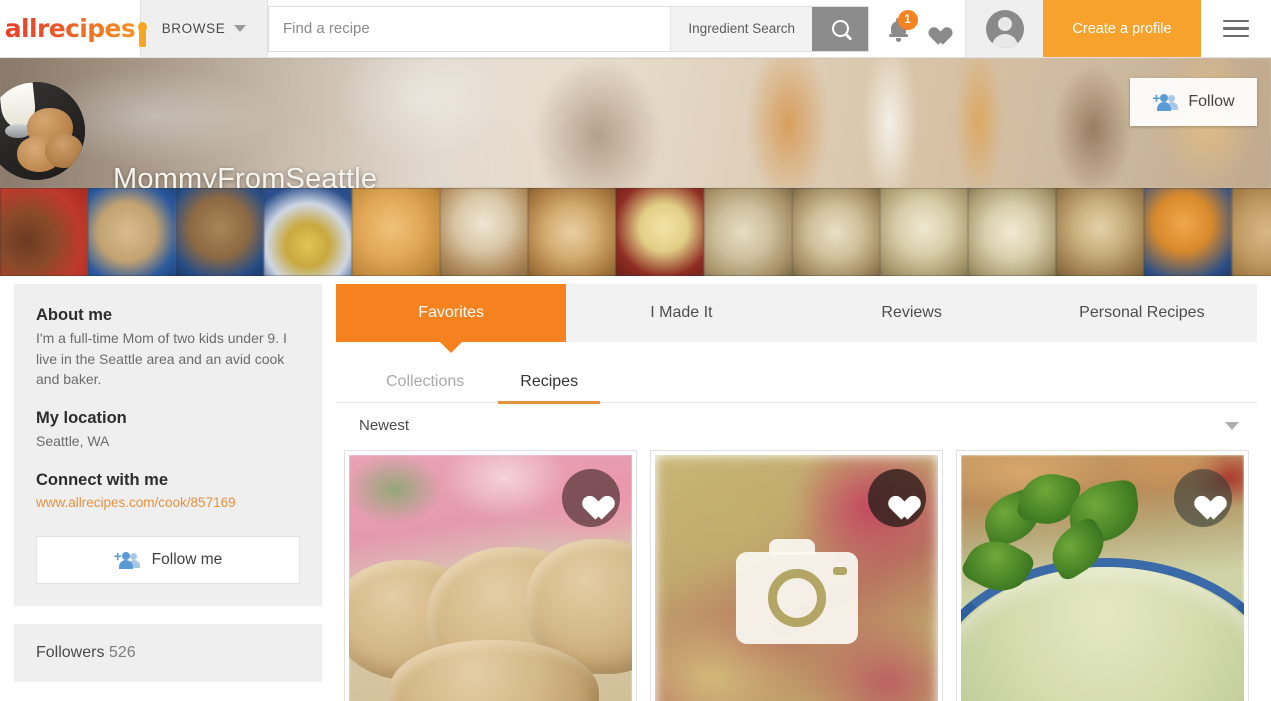 The image size is (1271, 701). What do you see at coordinates (384, 425) in the screenshot?
I see `sort-value: Newest` at bounding box center [384, 425].